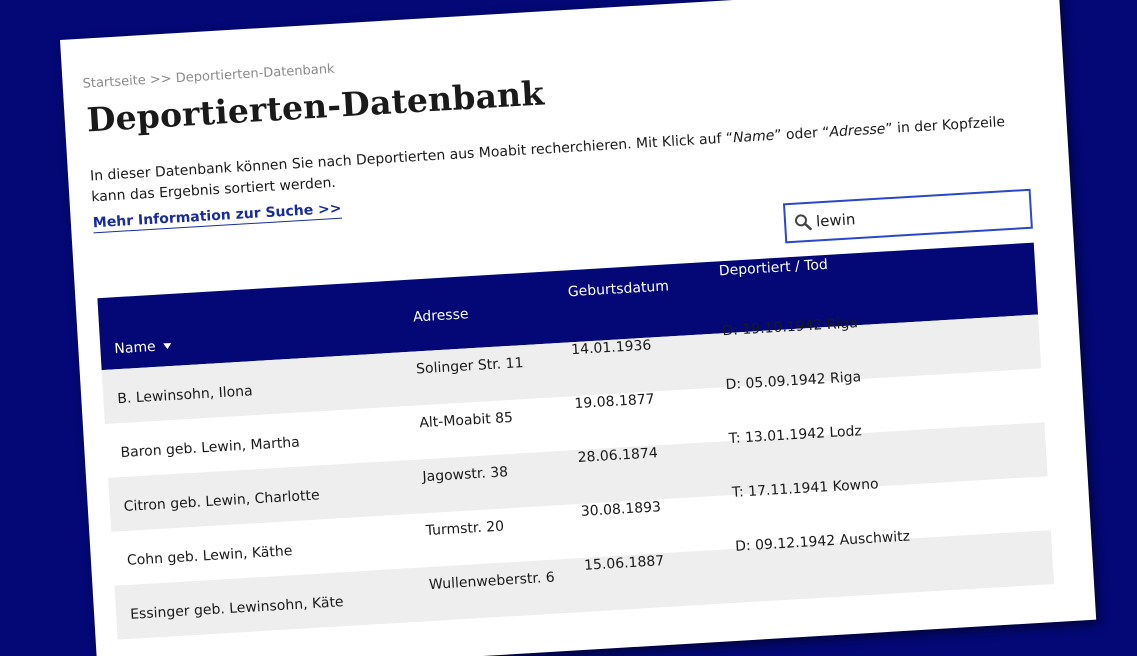 This screenshot has width=1137, height=656. I want to click on cell-name: Citron geb. Lewin, Charlotte, so click(222, 501).